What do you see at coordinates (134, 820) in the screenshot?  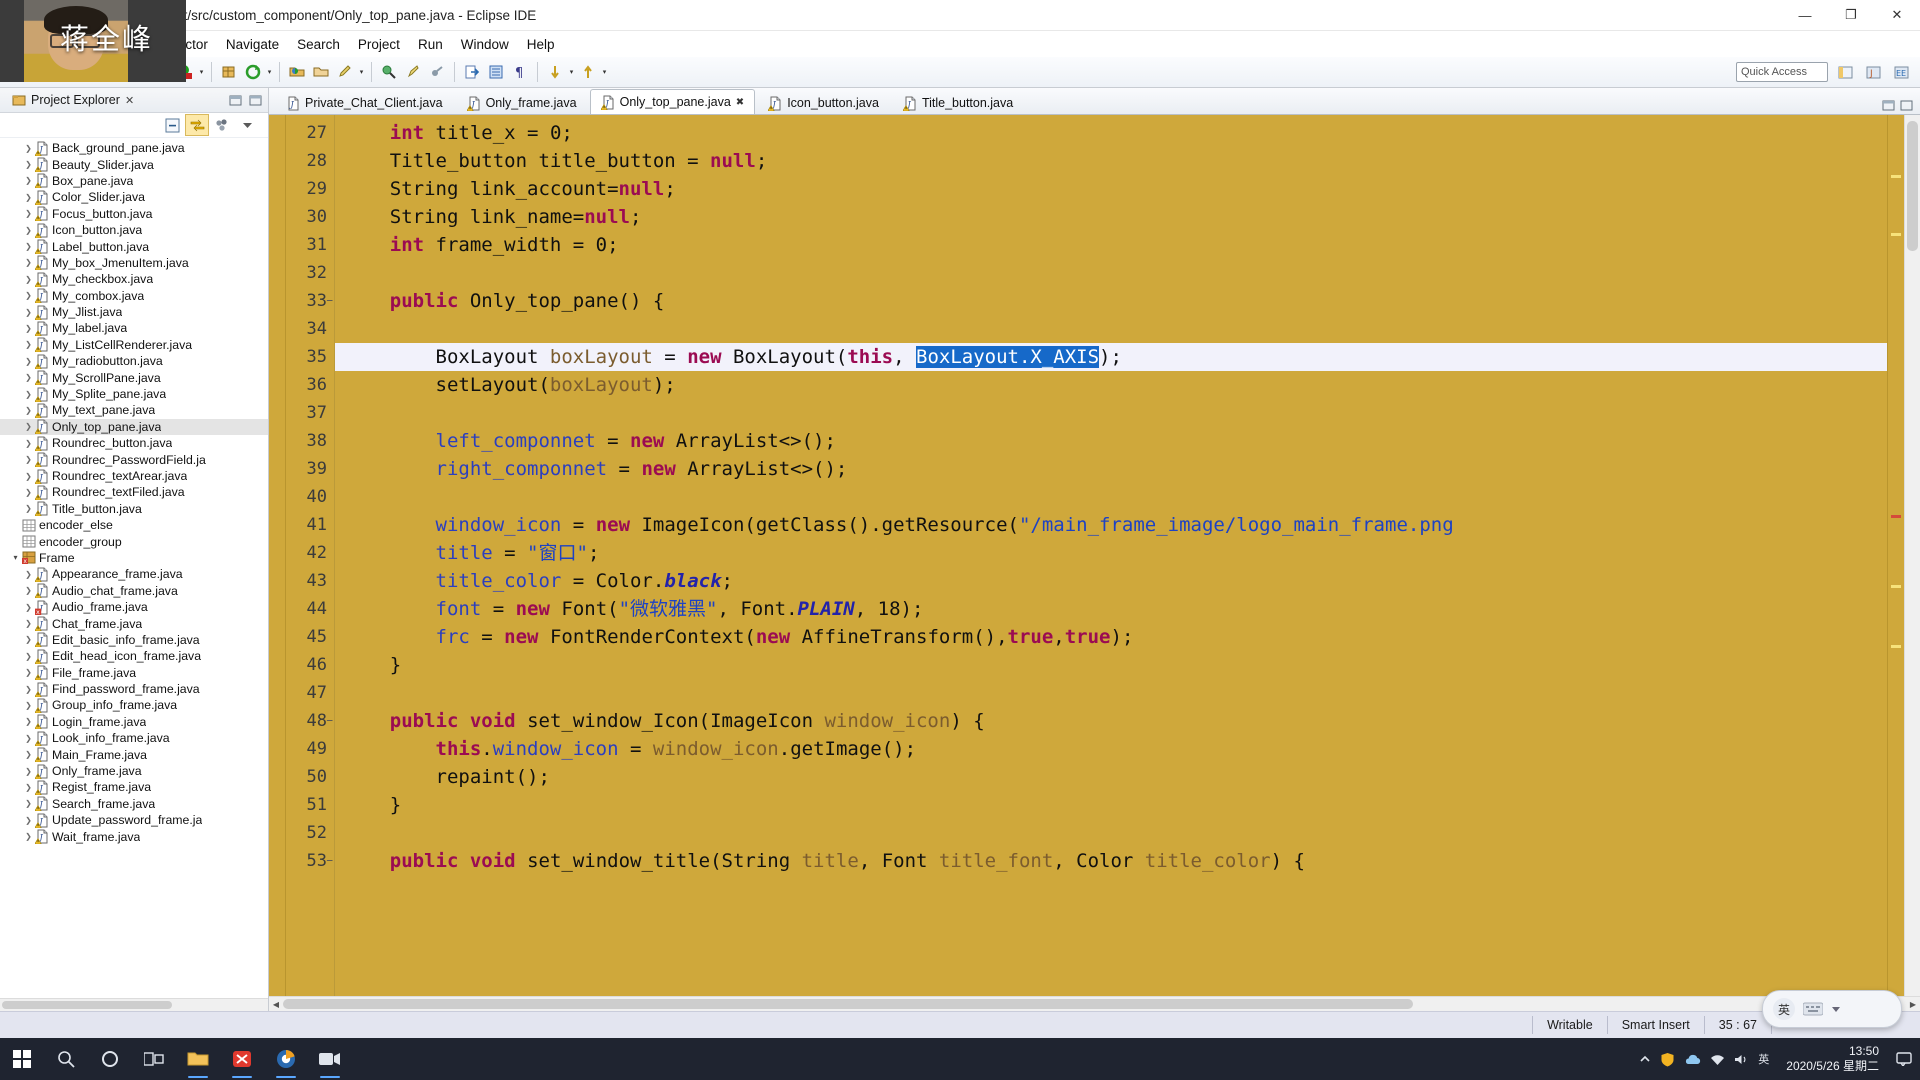 I see `tree-item: ❯ J Update_password_frame.ja` at bounding box center [134, 820].